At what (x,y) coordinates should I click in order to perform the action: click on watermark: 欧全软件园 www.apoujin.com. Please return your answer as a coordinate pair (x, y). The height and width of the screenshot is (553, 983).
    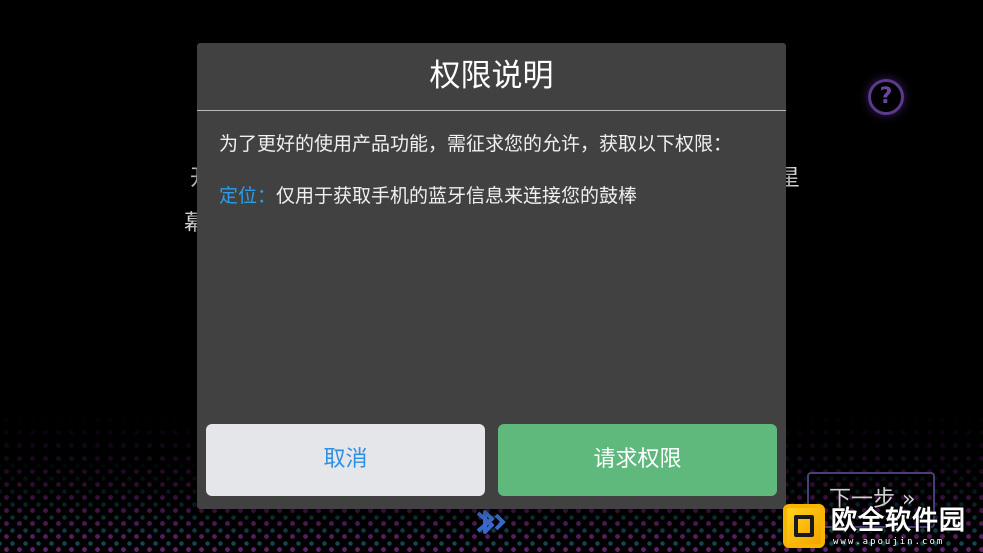
    Looking at the image, I should click on (881, 527).